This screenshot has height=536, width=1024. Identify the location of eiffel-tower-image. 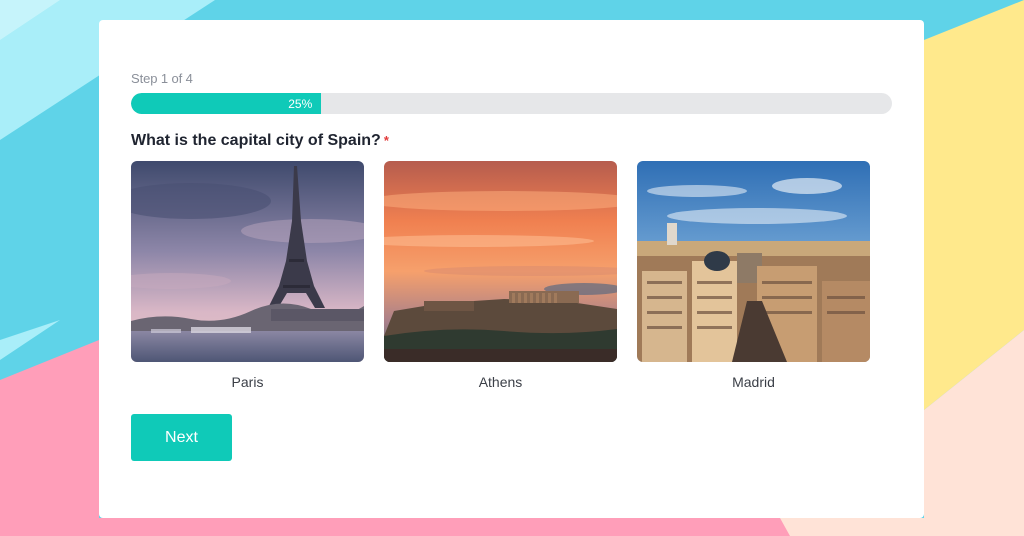
(247, 261).